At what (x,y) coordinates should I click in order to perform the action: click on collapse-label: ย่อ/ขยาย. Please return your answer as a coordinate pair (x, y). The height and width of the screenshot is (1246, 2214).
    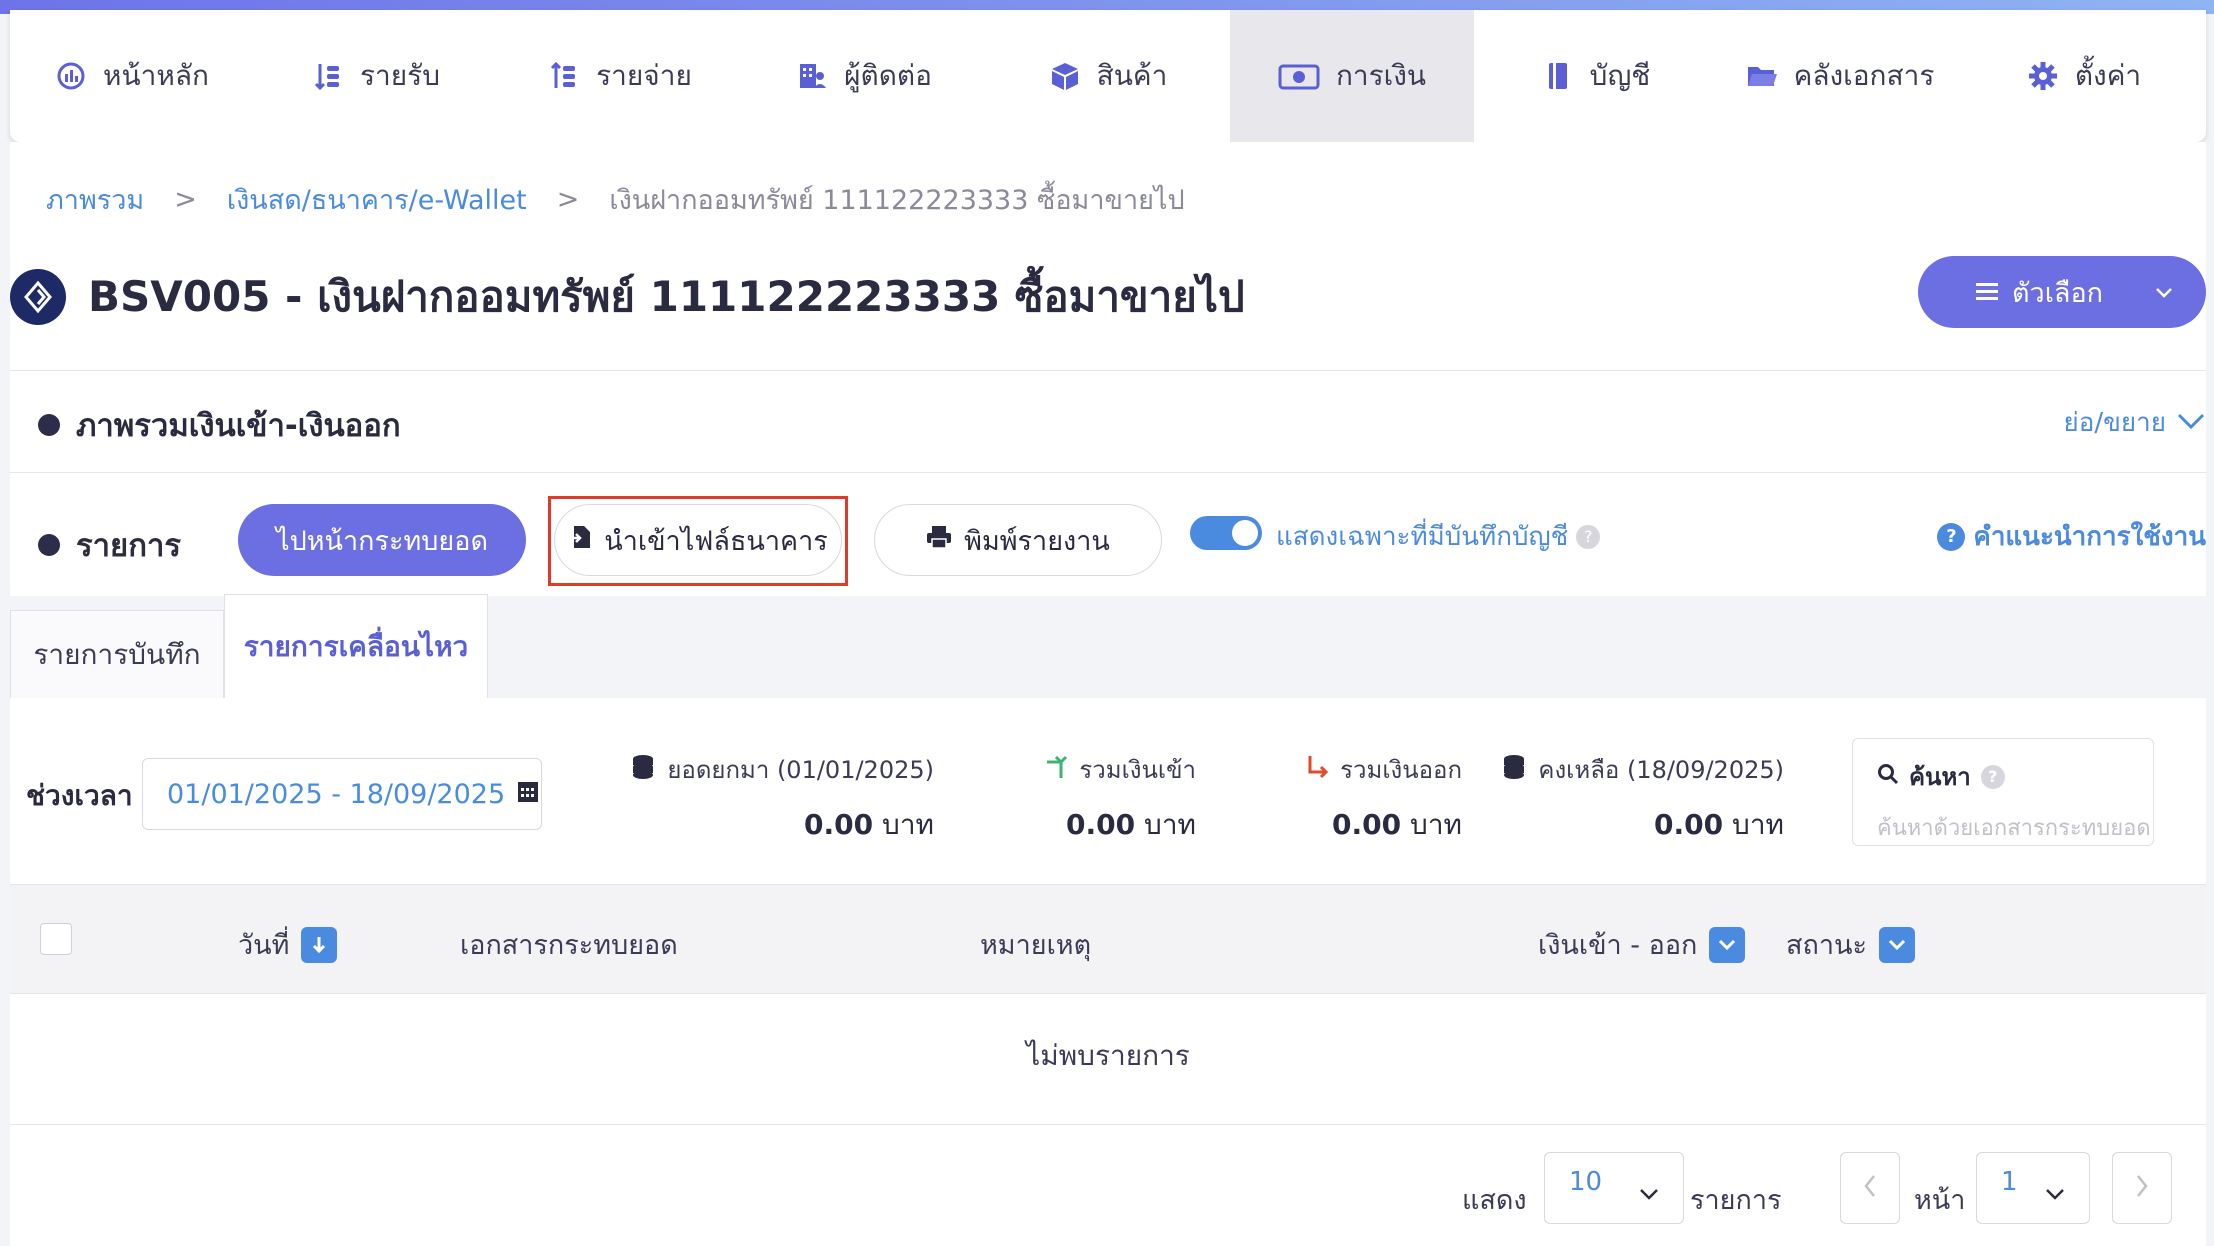
    Looking at the image, I should click on (2114, 423).